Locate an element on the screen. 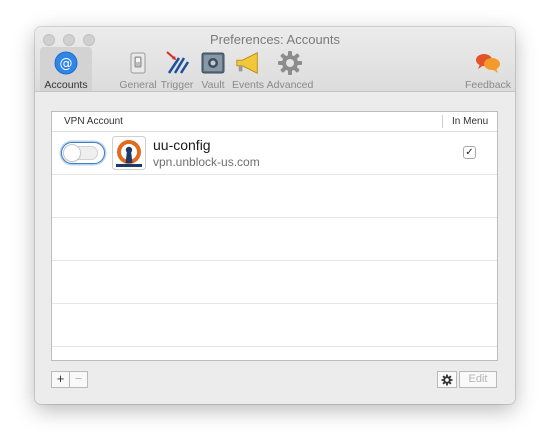 The image size is (550, 446). openvpn-icon is located at coordinates (129, 153).